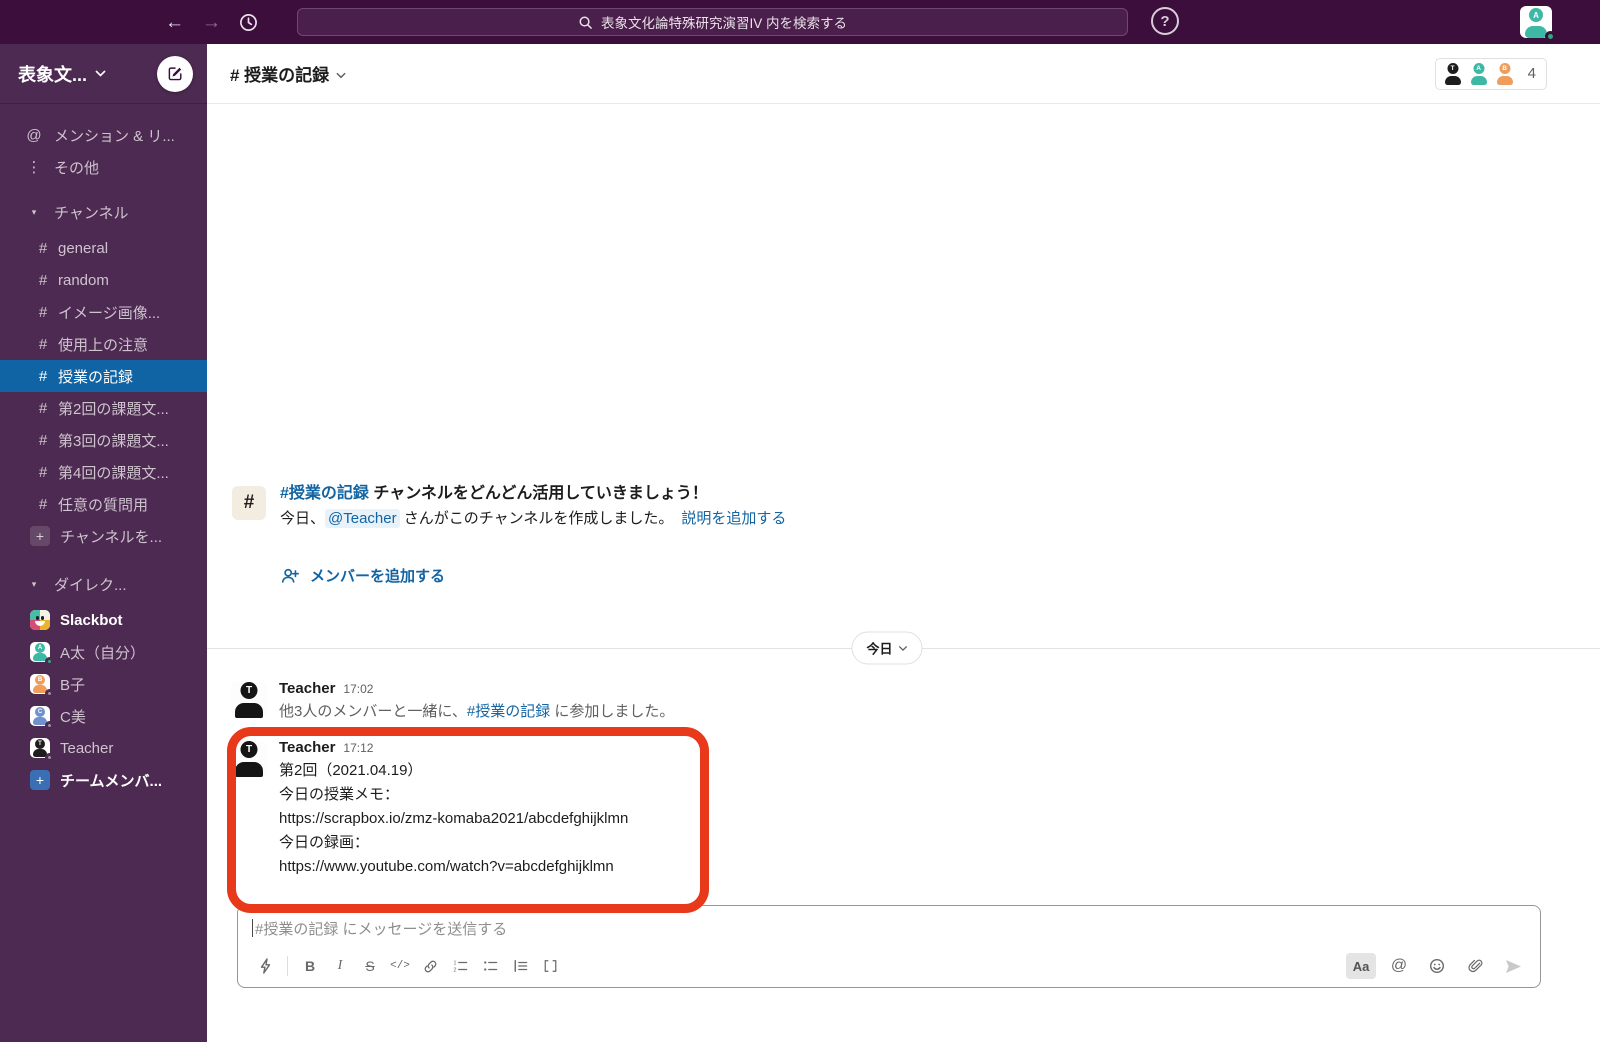  Describe the element at coordinates (460, 966) in the screenshot. I see `ordered-list-icon: 12` at that location.